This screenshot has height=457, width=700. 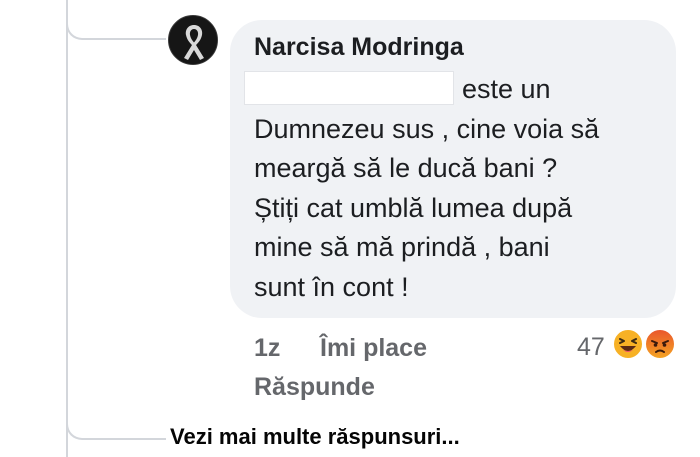 What do you see at coordinates (591, 347) in the screenshot?
I see `reaction-count: 47` at bounding box center [591, 347].